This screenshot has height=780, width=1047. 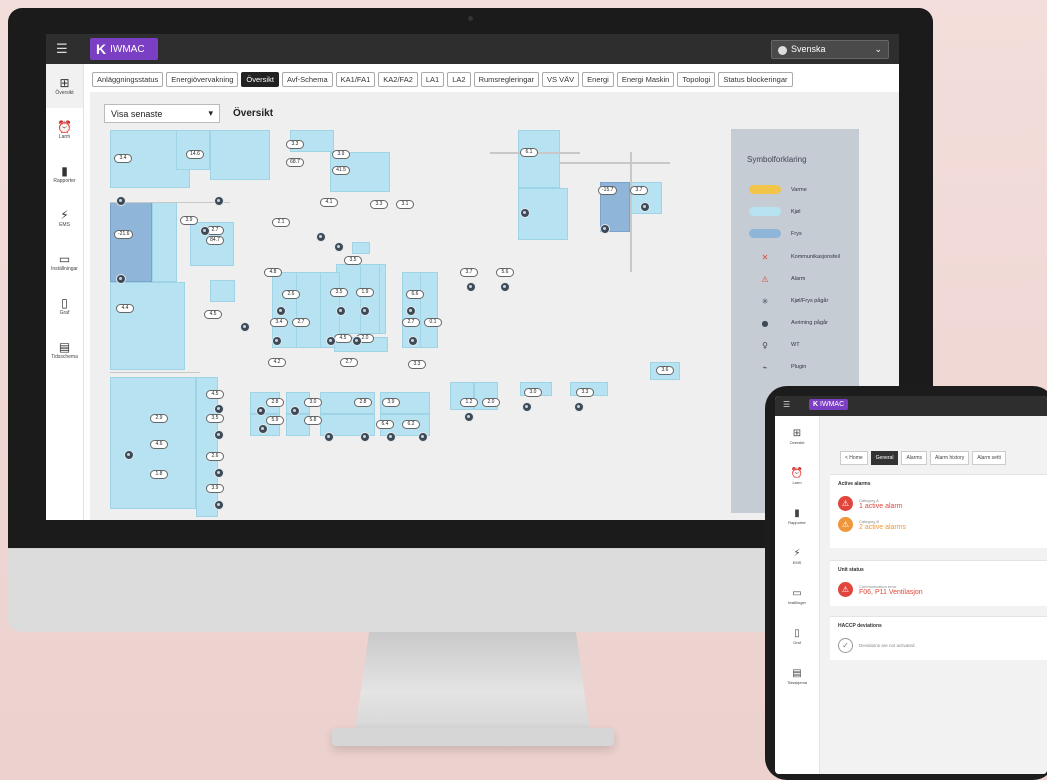 I want to click on sidebar-item-alarm: ⏰ Larm, so click(x=64, y=130).